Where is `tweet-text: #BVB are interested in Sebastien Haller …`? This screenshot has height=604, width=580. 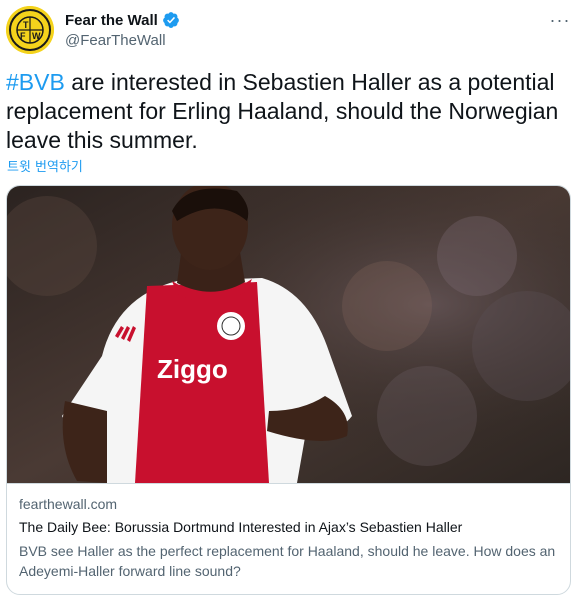
tweet-text: #BVB are interested in Sebastien Haller … is located at coordinates (289, 111).